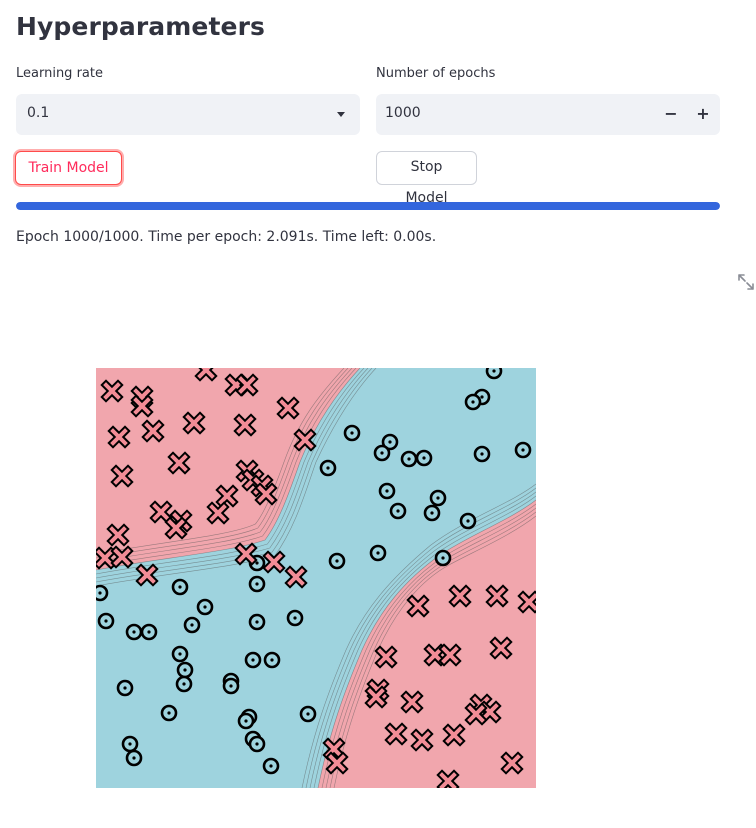 Image resolution: width=756 pixels, height=828 pixels. What do you see at coordinates (436, 73) in the screenshot?
I see `epochs-label: Number of epochs` at bounding box center [436, 73].